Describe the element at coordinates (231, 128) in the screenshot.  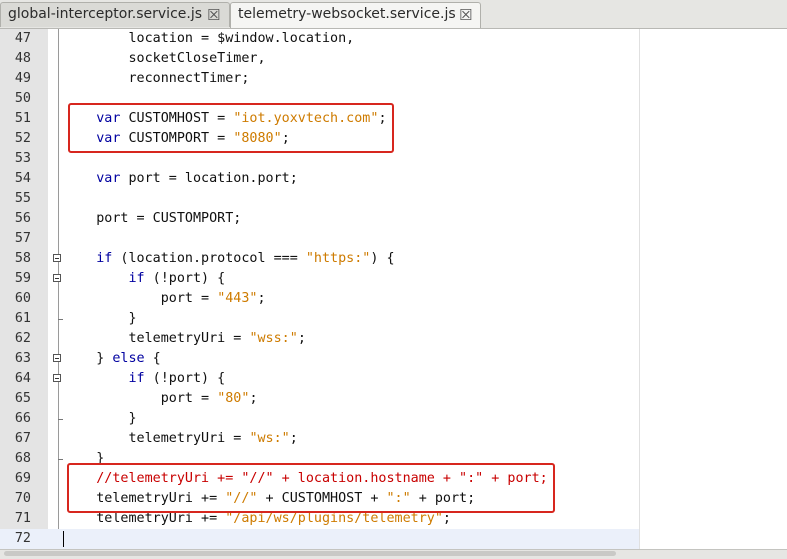
I see `custom-host-port-highlight` at that location.